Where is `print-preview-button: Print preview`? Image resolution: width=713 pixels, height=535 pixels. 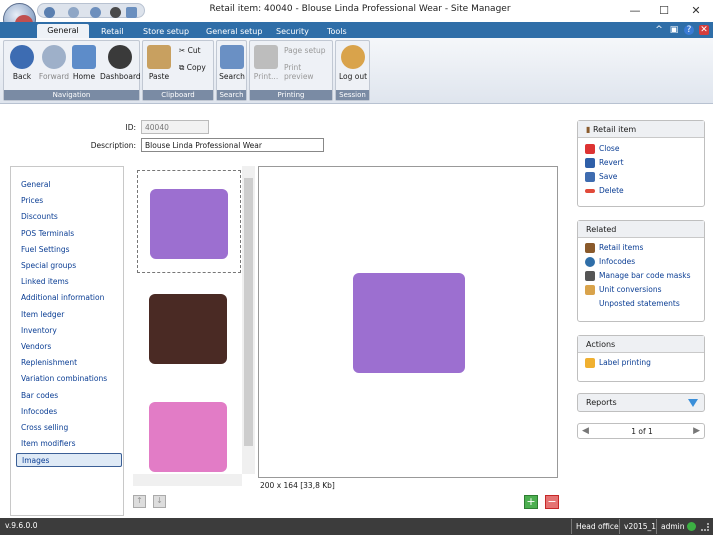 print-preview-button: Print preview is located at coordinates (308, 72).